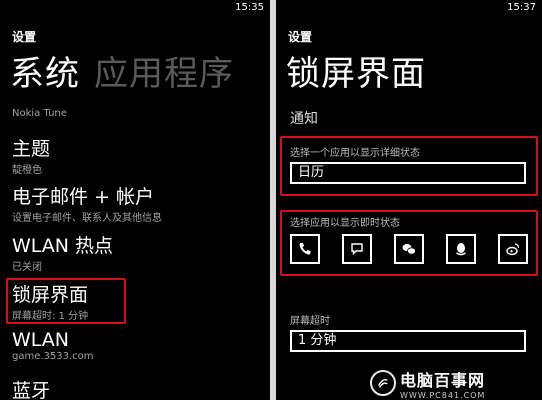 The height and width of the screenshot is (400, 542). What do you see at coordinates (50, 295) in the screenshot?
I see `item-title: 锁屏界面` at bounding box center [50, 295].